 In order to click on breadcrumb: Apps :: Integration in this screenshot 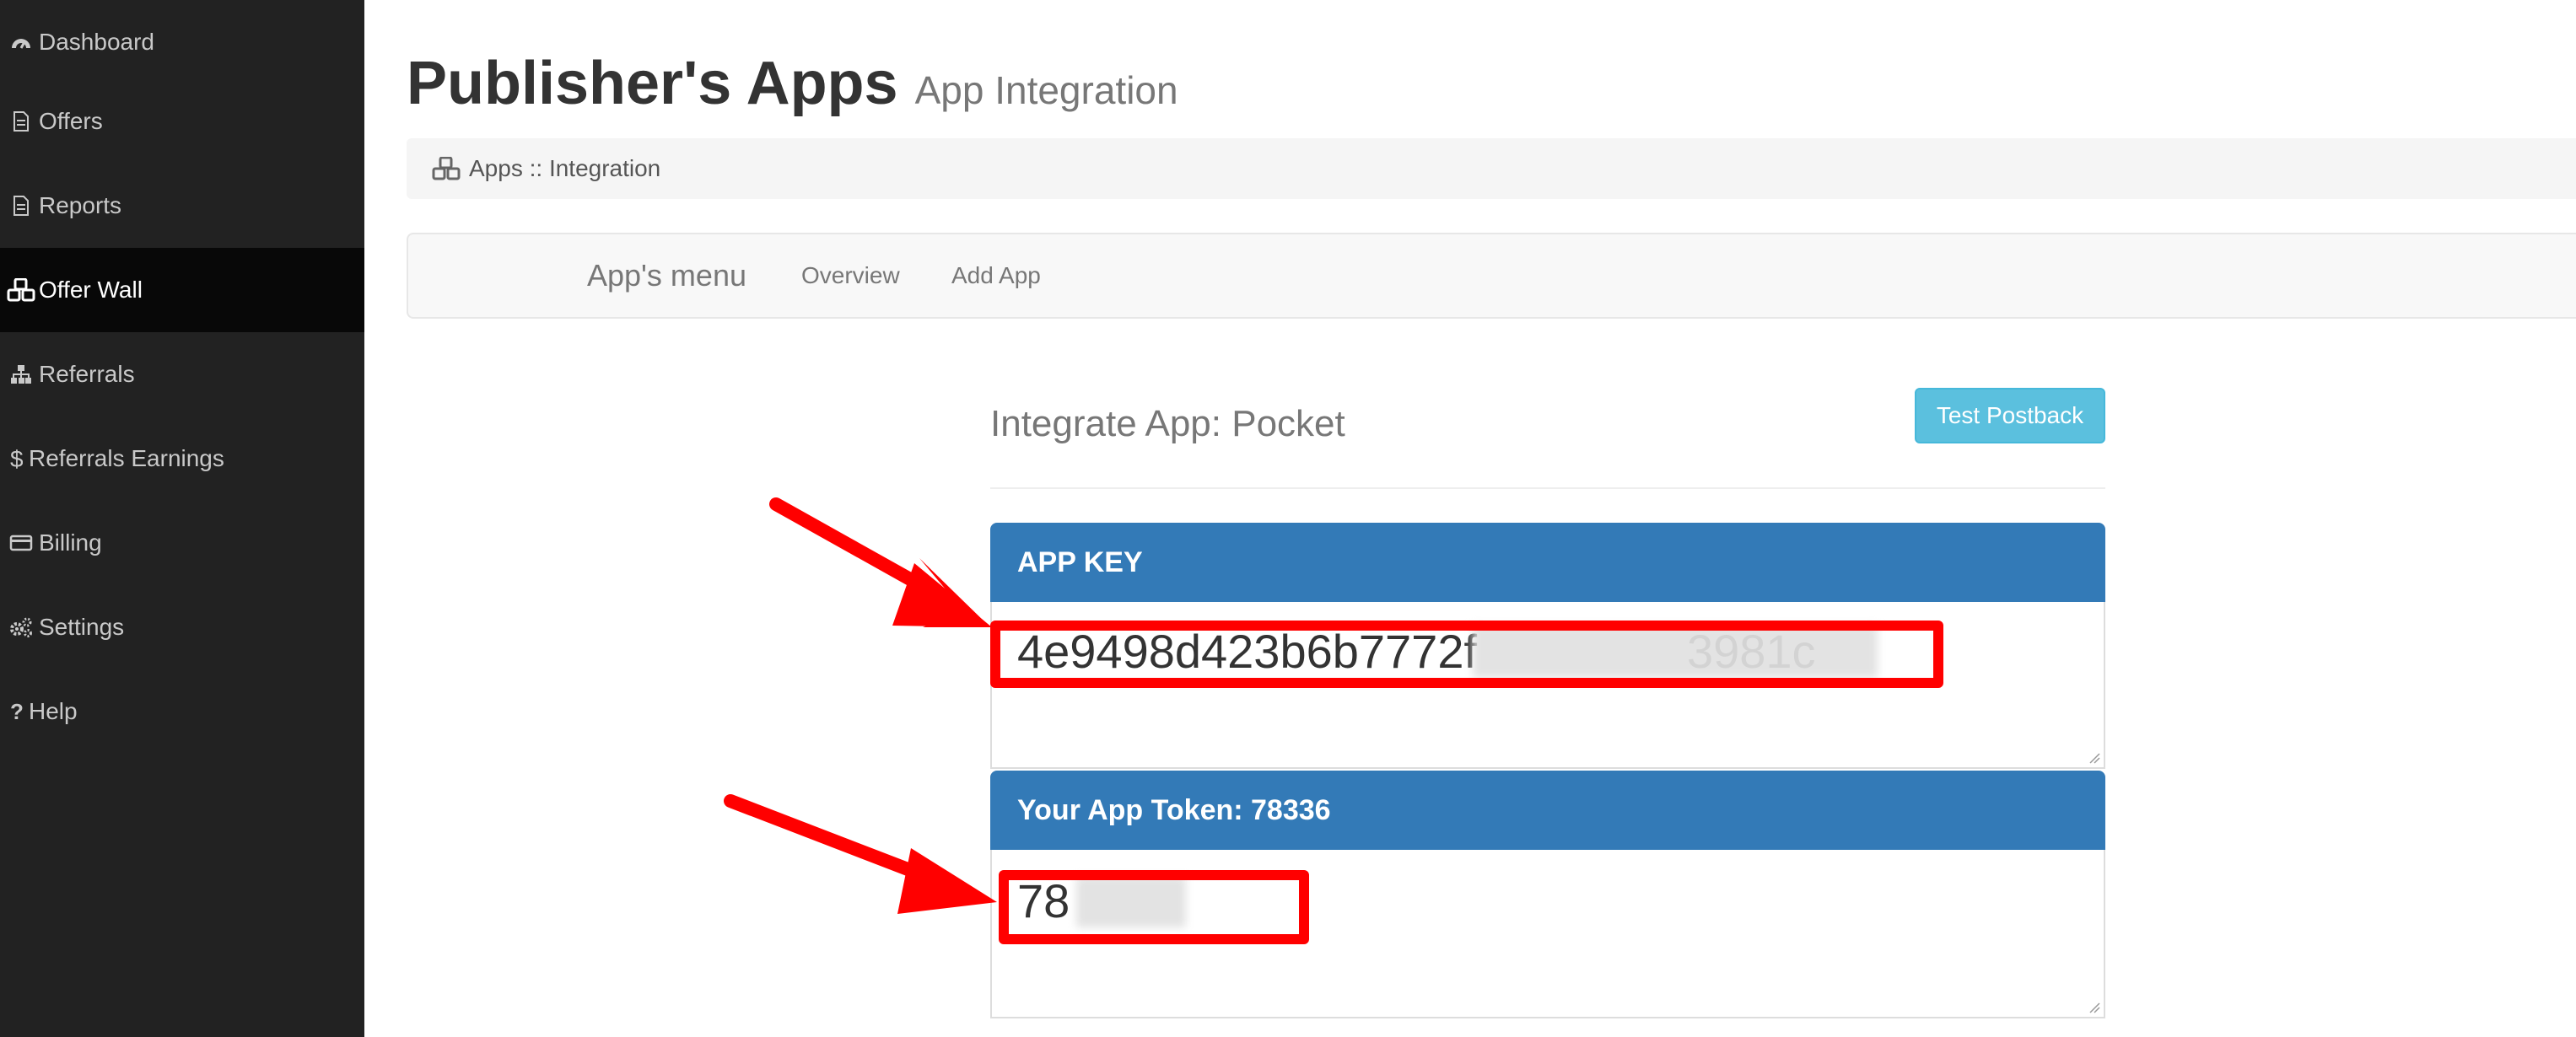, I will do `click(1491, 168)`.